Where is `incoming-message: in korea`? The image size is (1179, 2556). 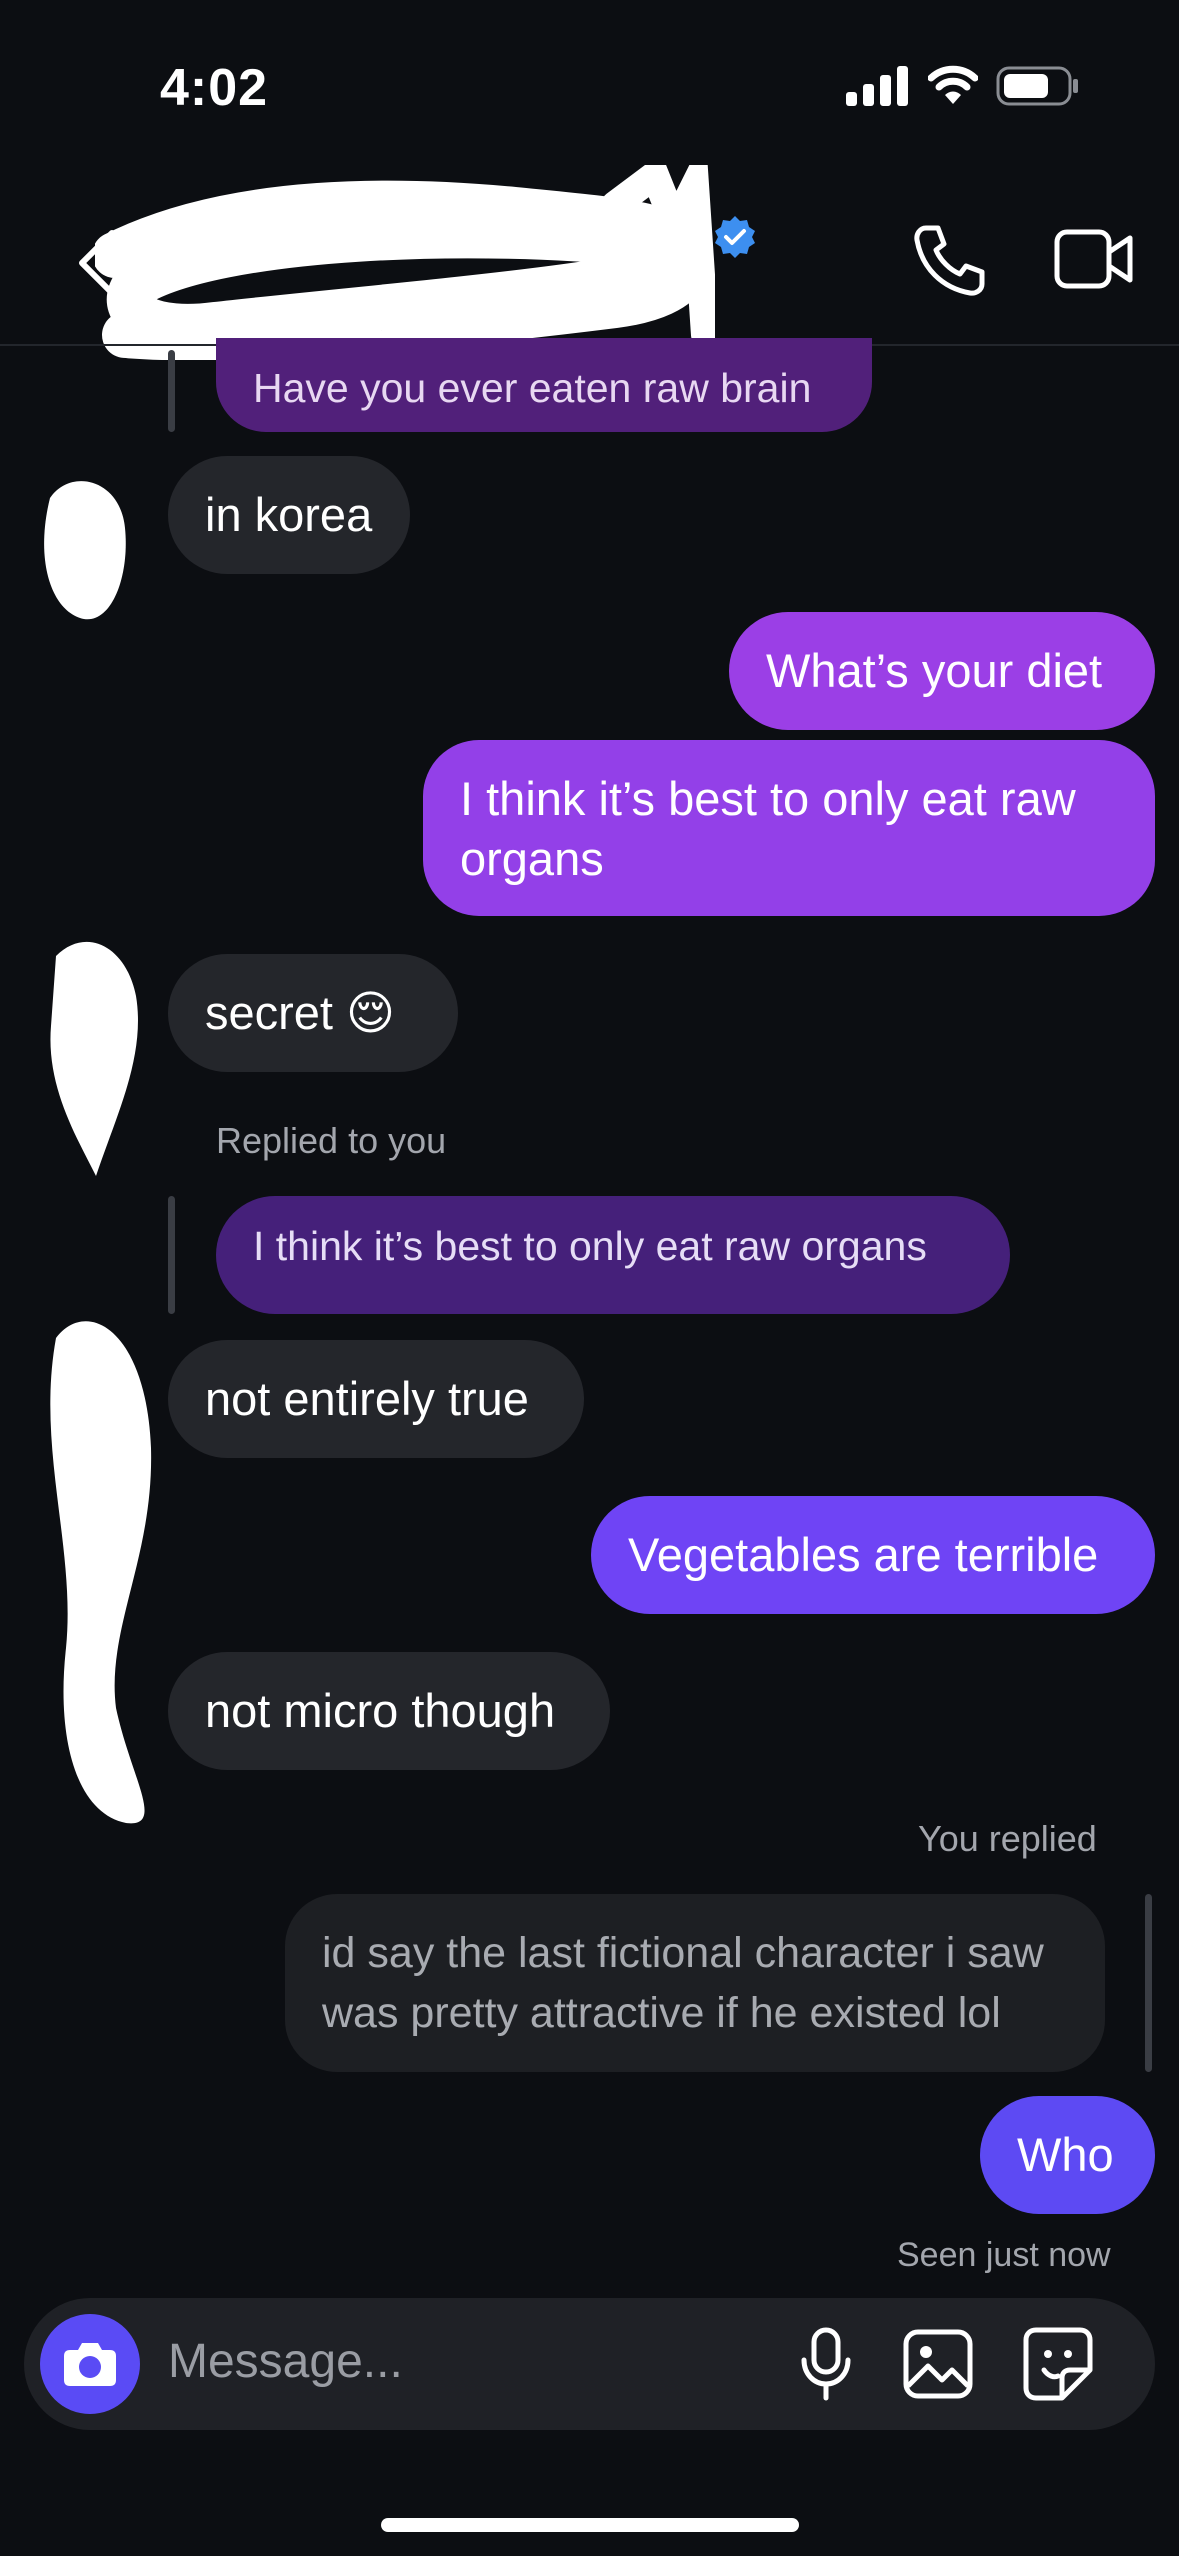
incoming-message: in korea is located at coordinates (289, 515).